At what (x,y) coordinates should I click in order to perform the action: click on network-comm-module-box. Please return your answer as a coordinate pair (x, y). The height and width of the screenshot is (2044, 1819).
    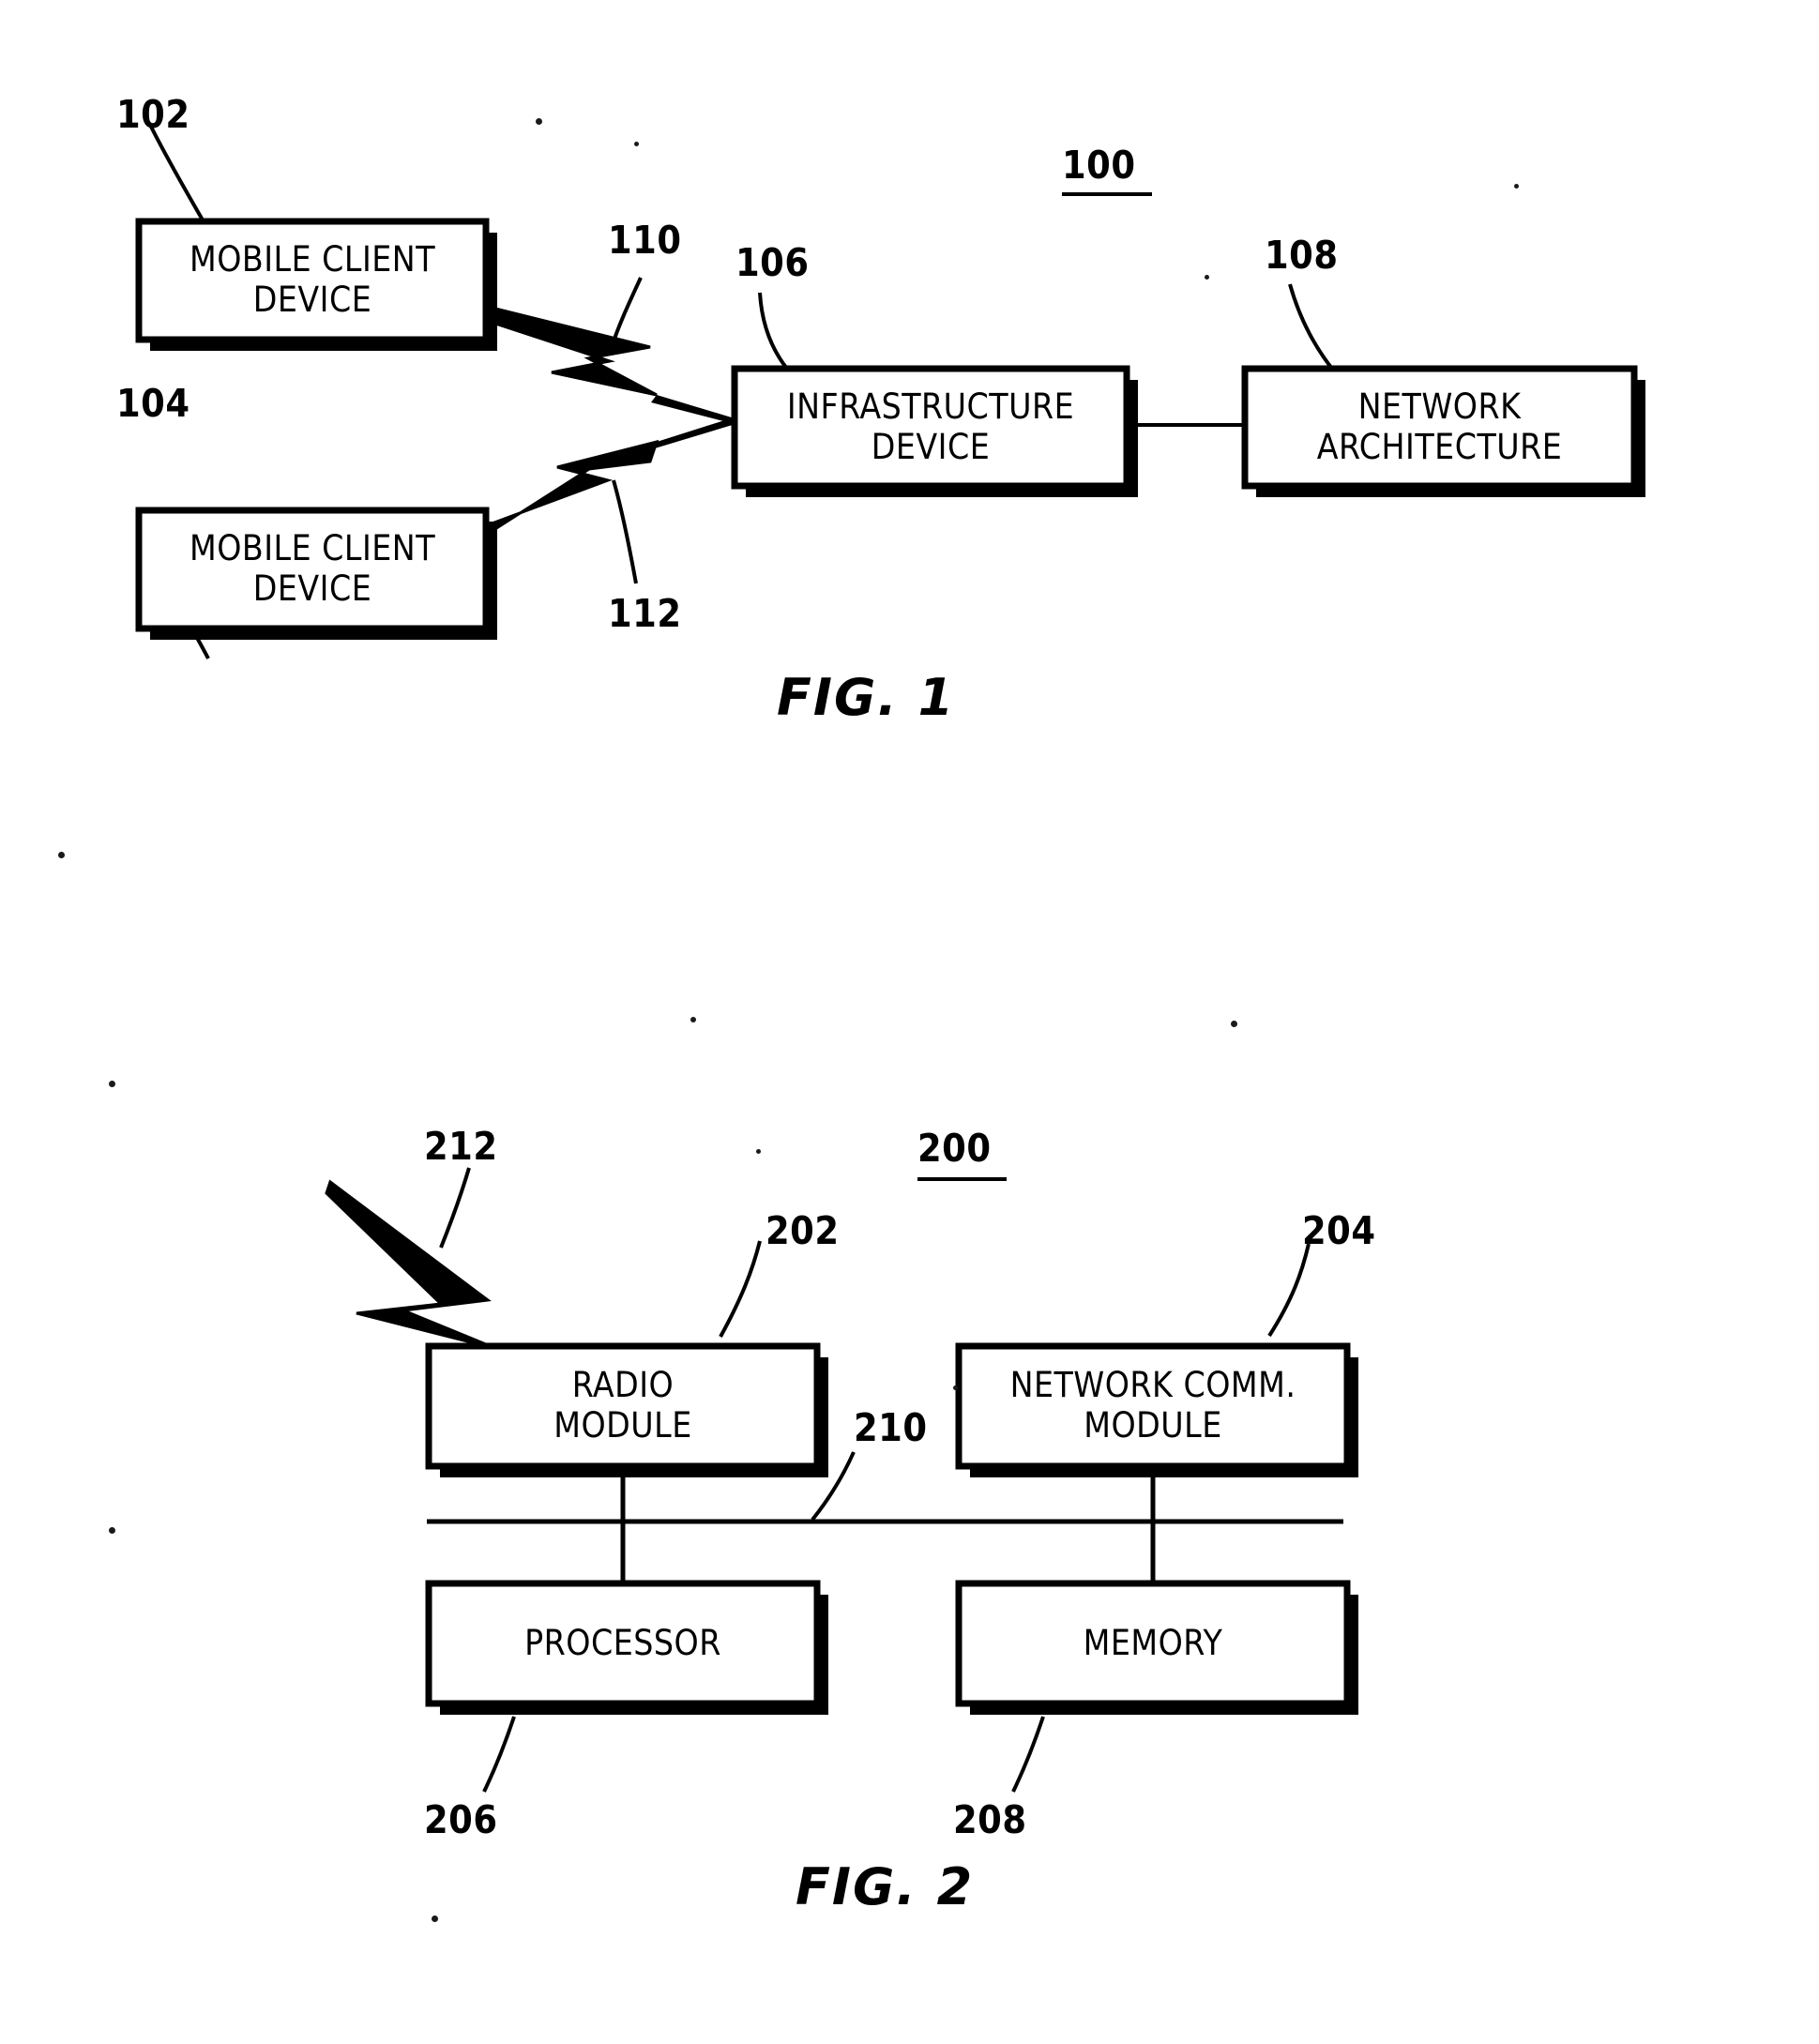
    Looking at the image, I should click on (1153, 1406).